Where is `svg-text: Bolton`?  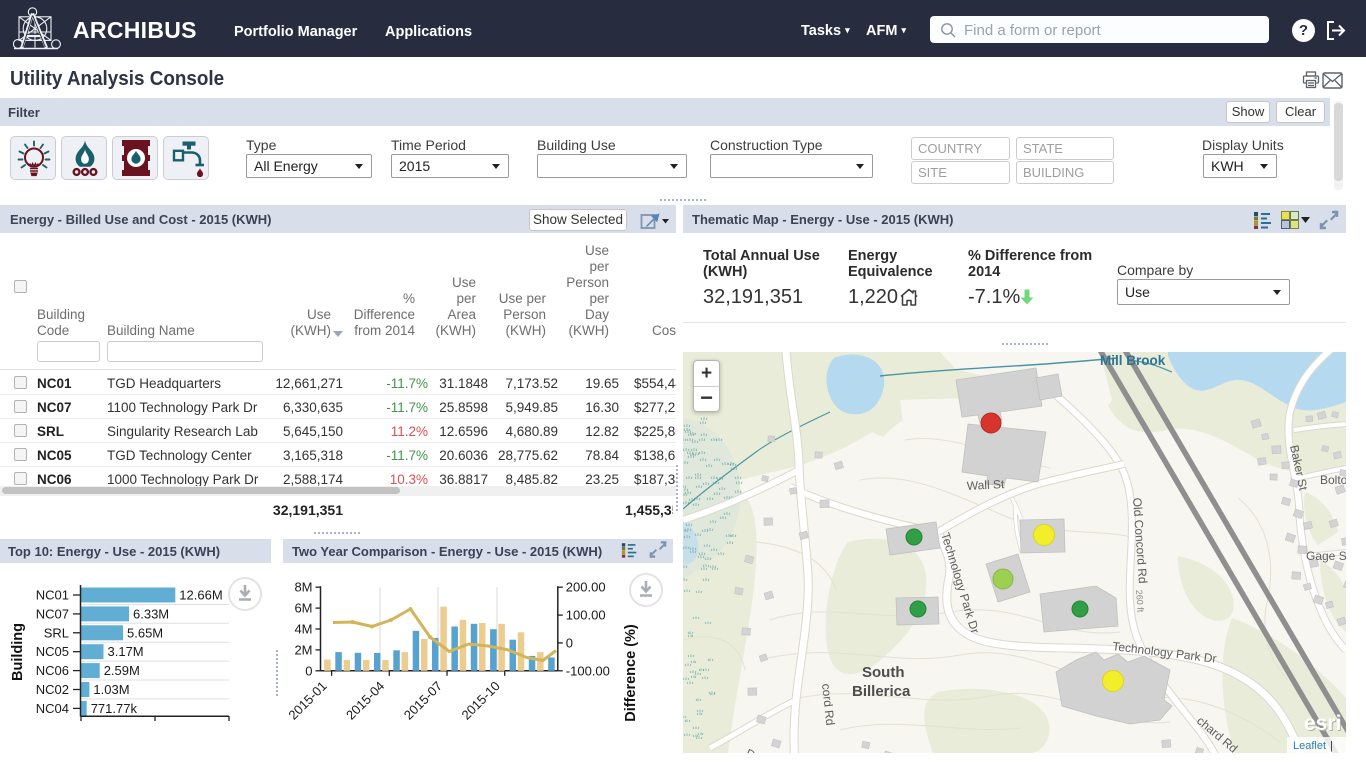 svg-text: Bolton is located at coordinates (1333, 480).